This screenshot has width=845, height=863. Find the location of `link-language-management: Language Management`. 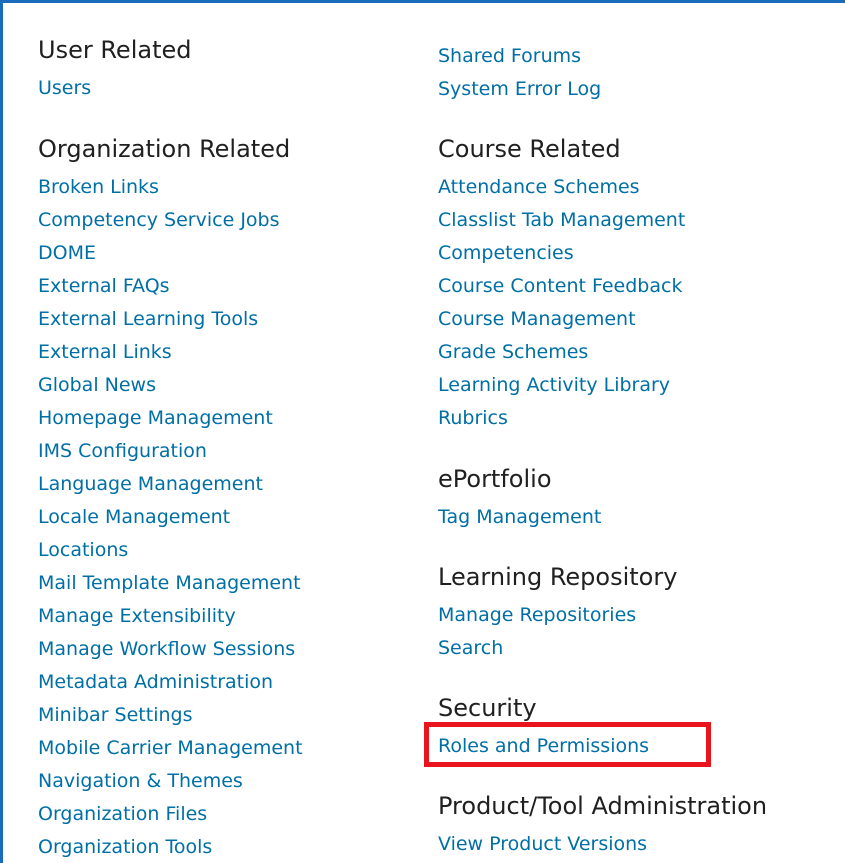

link-language-management: Language Management is located at coordinates (150, 484).